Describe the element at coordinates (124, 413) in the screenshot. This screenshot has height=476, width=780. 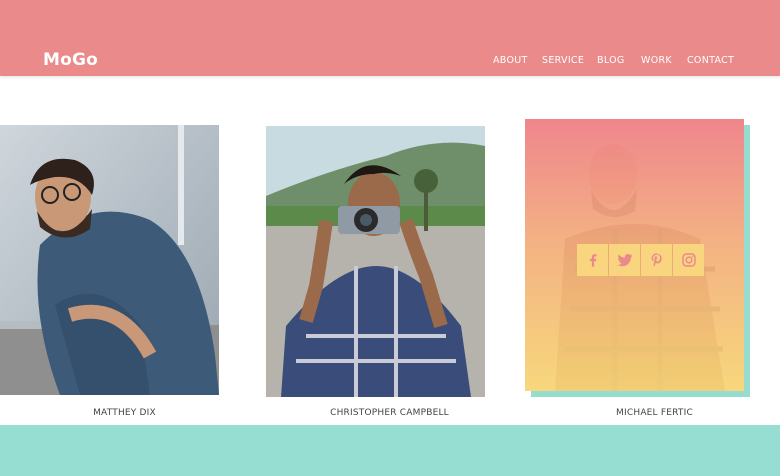
I see `team-member-name: MATTHEY DIX` at that location.